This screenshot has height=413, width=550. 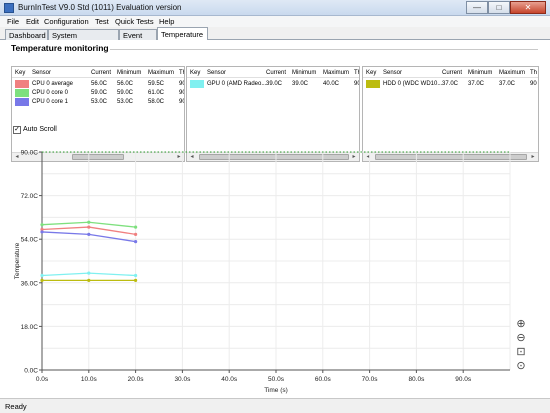 I want to click on maximize-button: □, so click(x=499, y=7).